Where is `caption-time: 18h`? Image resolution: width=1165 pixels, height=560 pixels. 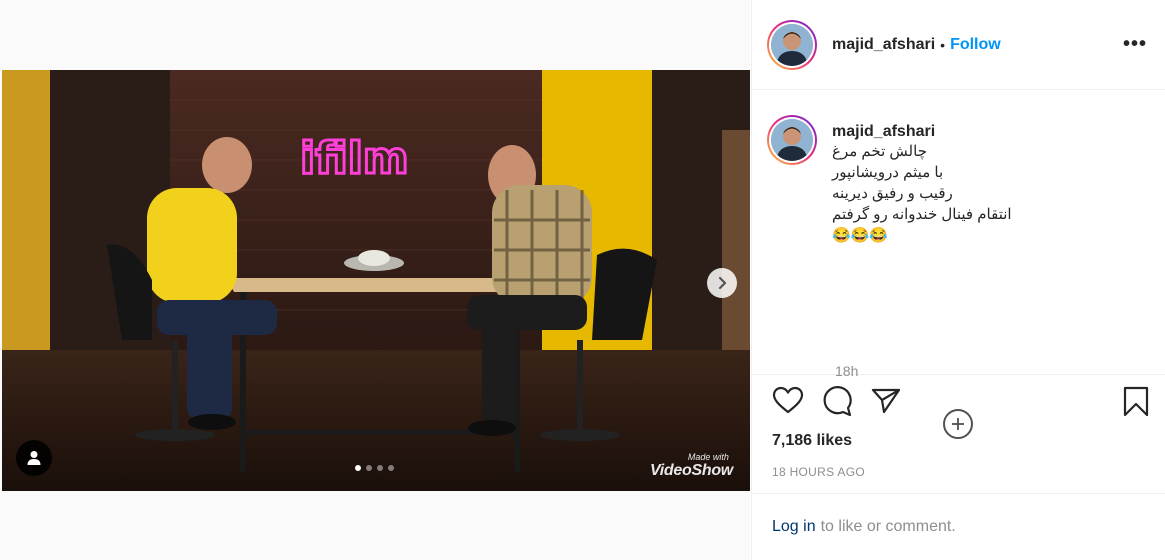
caption-time: 18h is located at coordinates (846, 371).